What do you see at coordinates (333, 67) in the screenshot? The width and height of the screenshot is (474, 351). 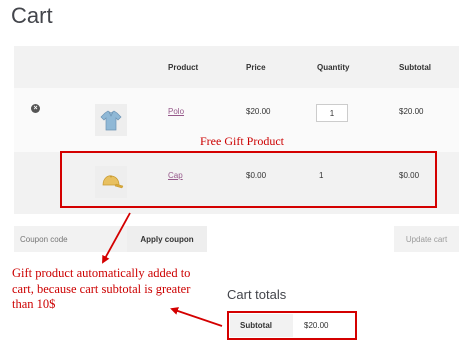 I see `header-quantity: Quantity` at bounding box center [333, 67].